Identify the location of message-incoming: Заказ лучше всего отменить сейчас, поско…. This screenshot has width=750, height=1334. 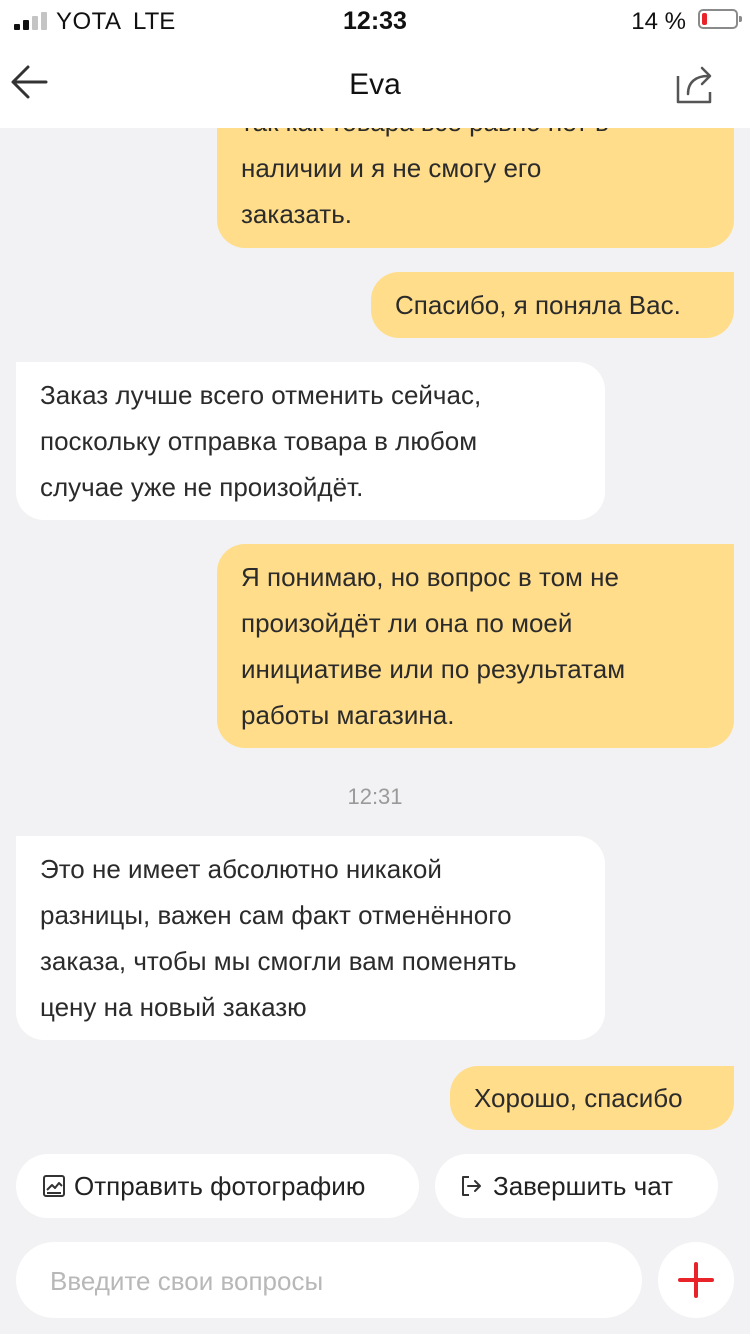
(310, 441).